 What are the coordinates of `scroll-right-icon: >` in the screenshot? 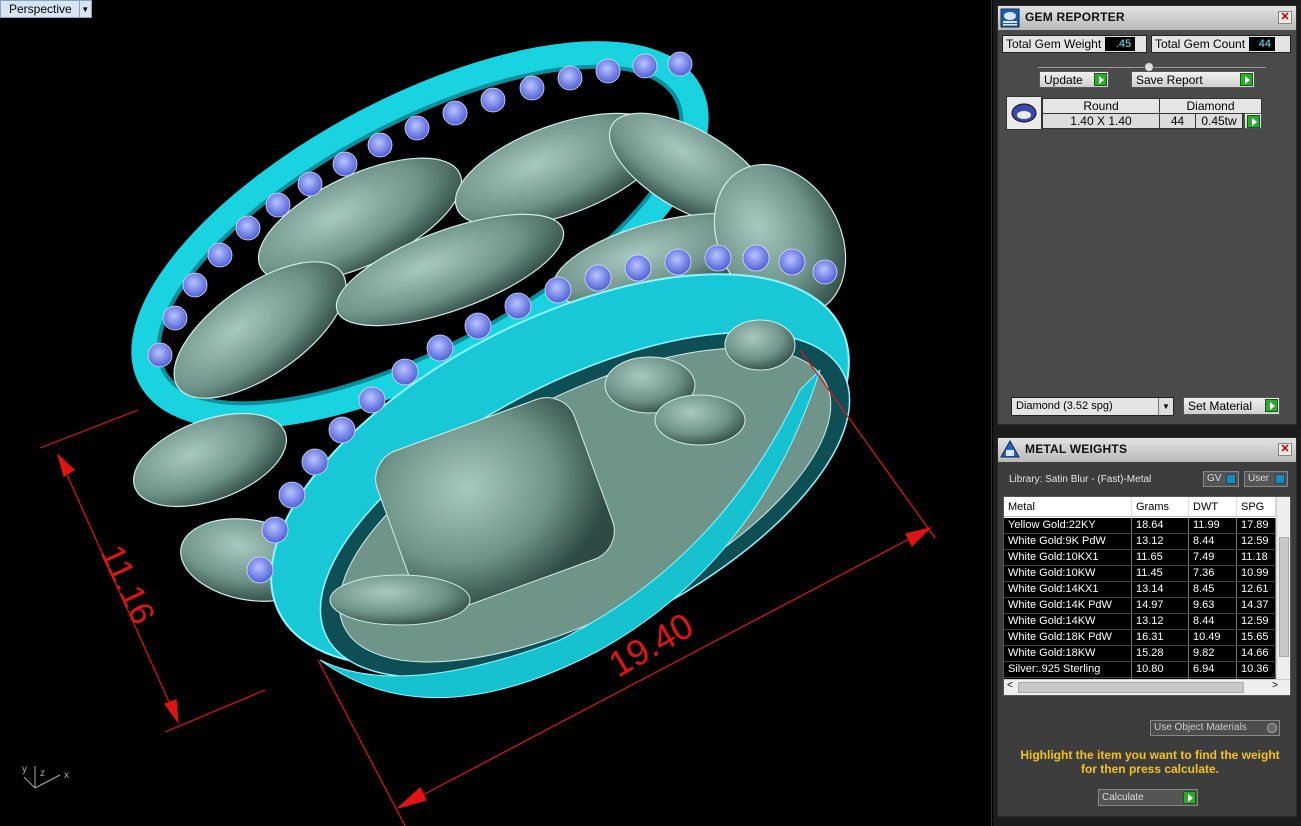 It's located at (1275, 685).